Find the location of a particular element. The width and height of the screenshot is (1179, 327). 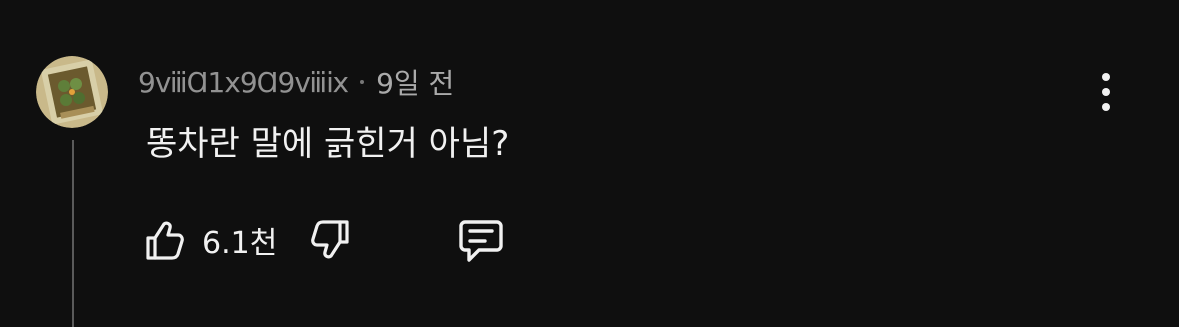

reply-button is located at coordinates (481, 240).